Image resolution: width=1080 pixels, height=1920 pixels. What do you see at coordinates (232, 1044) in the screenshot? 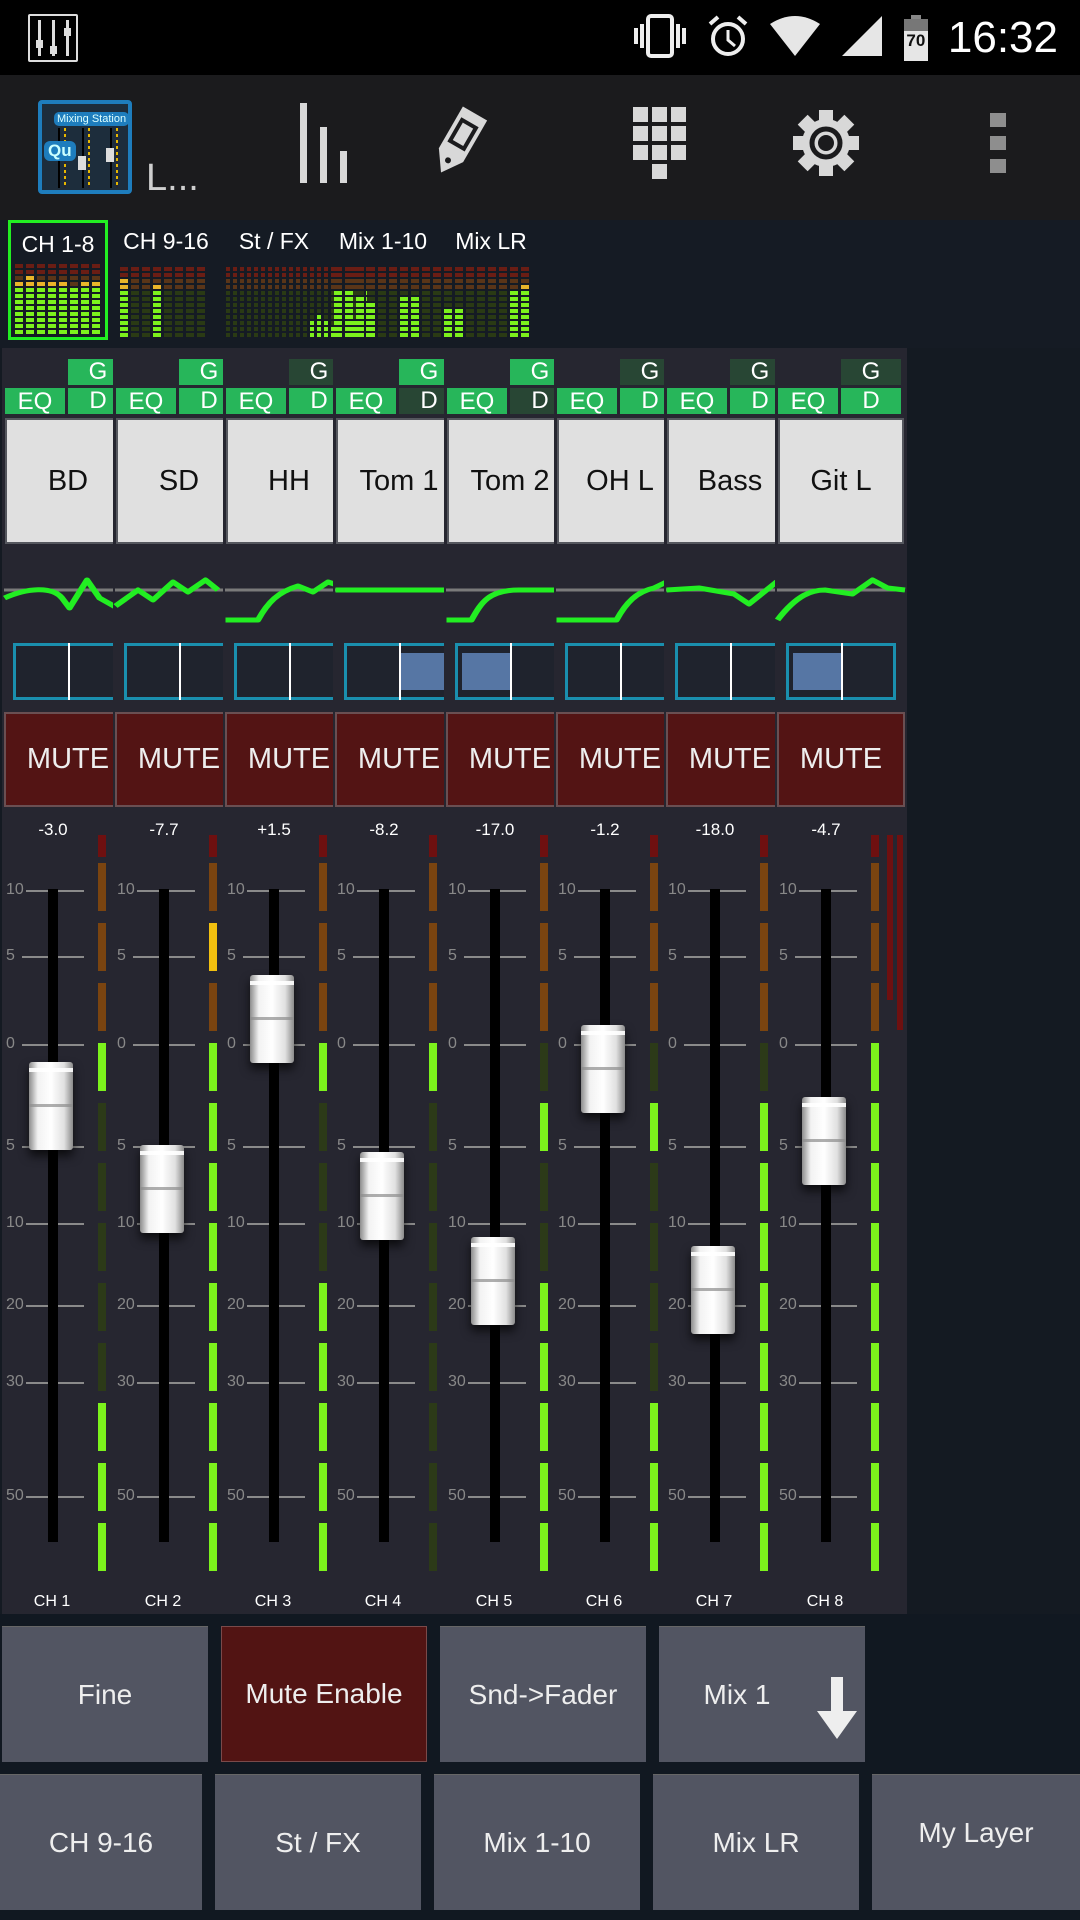
I see `fader-scale-label: 0` at bounding box center [232, 1044].